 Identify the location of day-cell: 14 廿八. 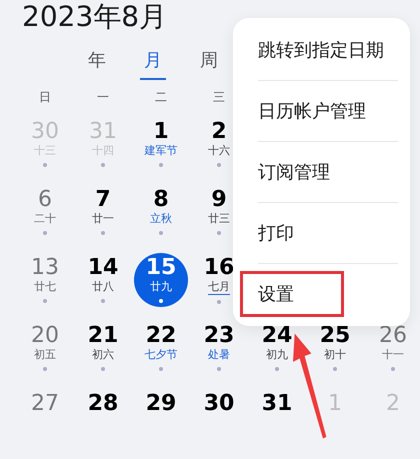
(103, 280).